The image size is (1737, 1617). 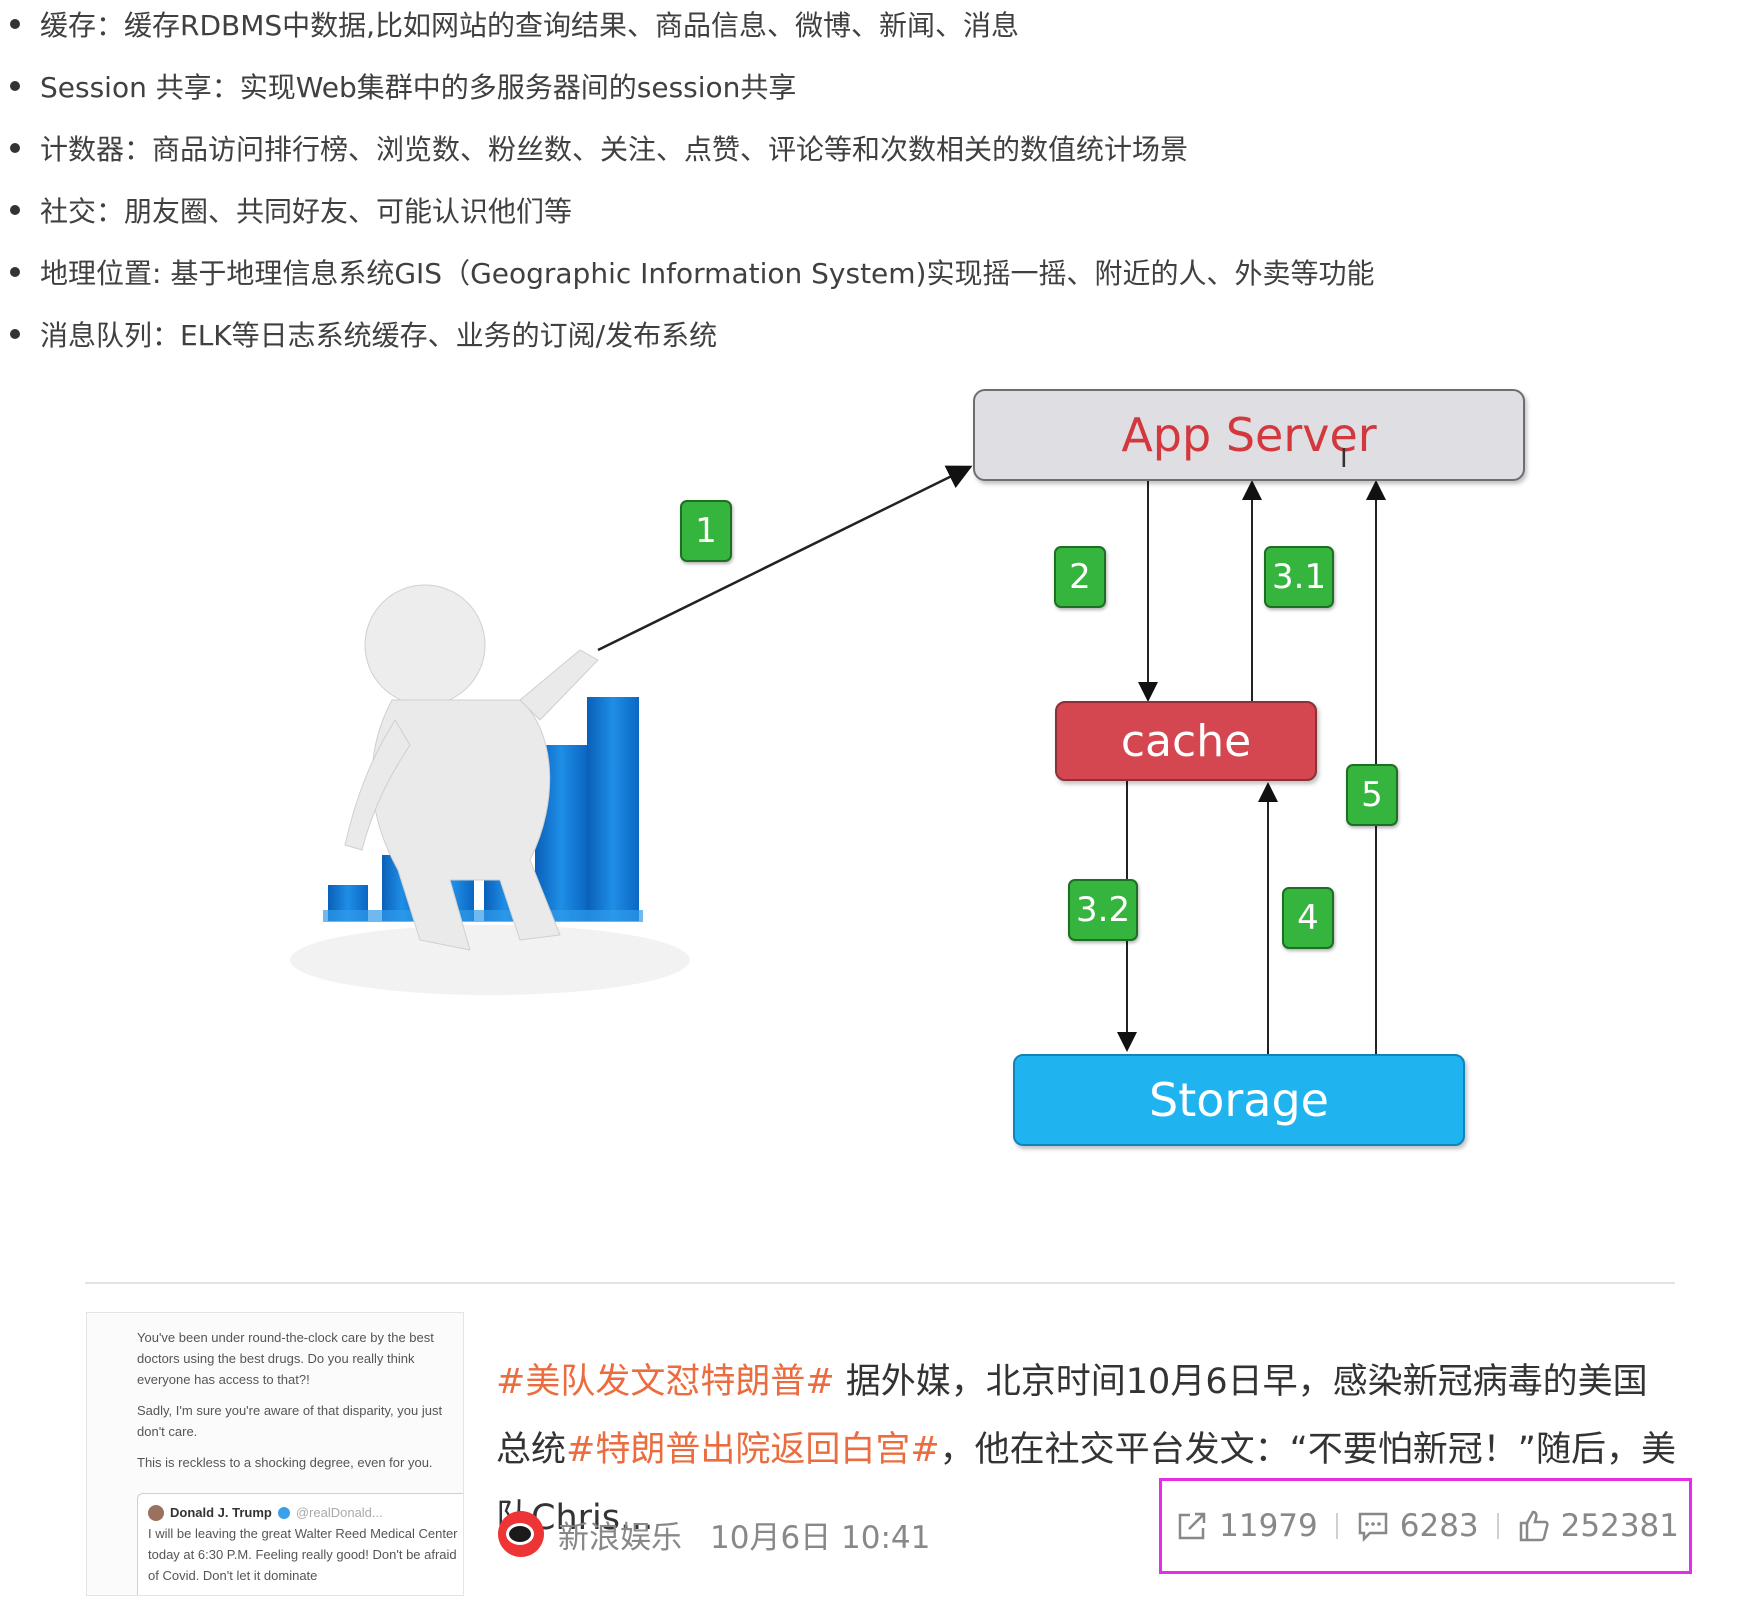 I want to click on verified-badge-icon, so click(x=283, y=1512).